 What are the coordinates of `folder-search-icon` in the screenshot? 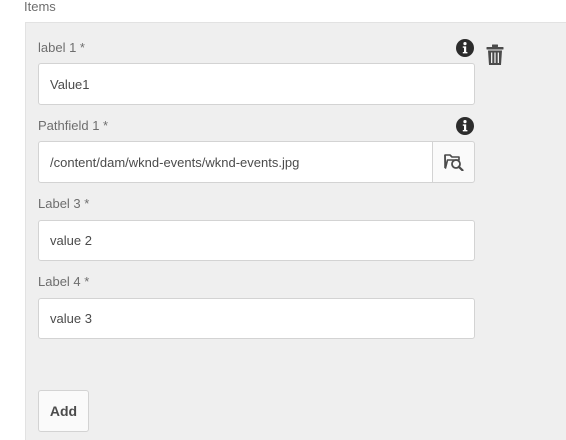 It's located at (453, 162).